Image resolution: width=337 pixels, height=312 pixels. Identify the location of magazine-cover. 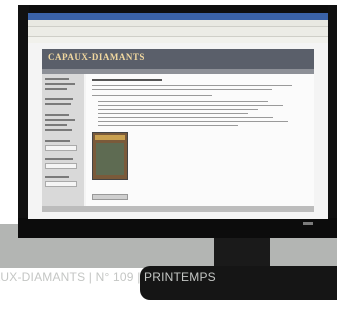
(110, 156).